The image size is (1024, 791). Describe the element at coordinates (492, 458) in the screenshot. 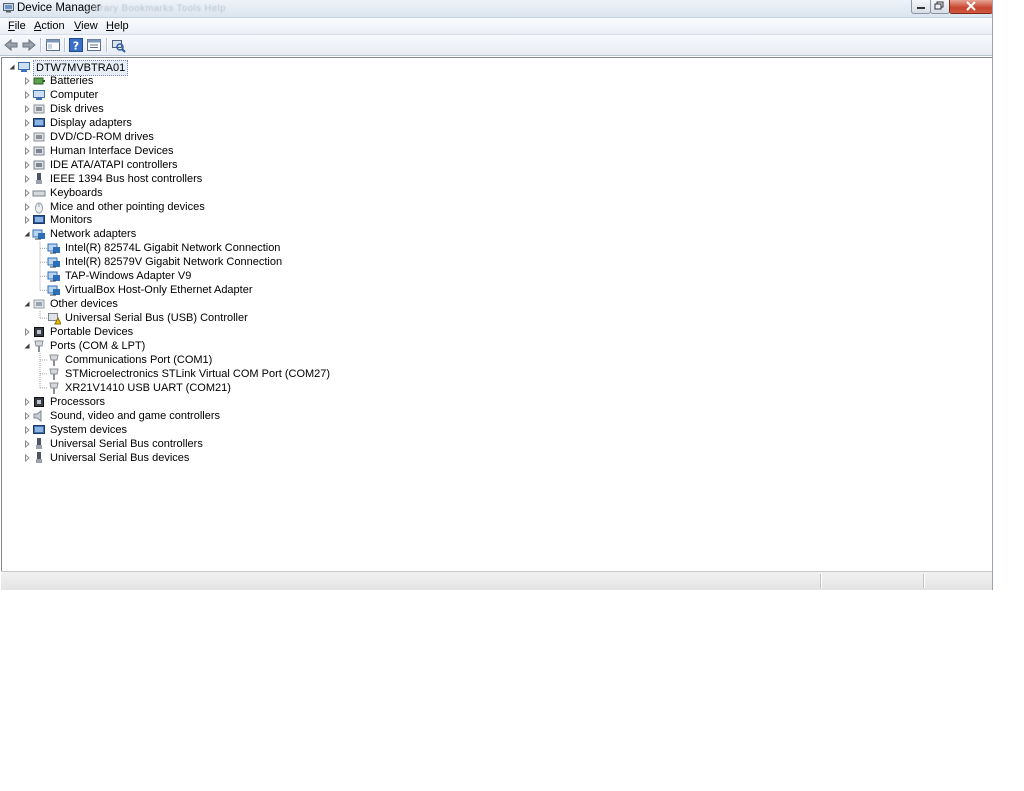

I see `tree-category: Universal Serial Bus devices` at that location.